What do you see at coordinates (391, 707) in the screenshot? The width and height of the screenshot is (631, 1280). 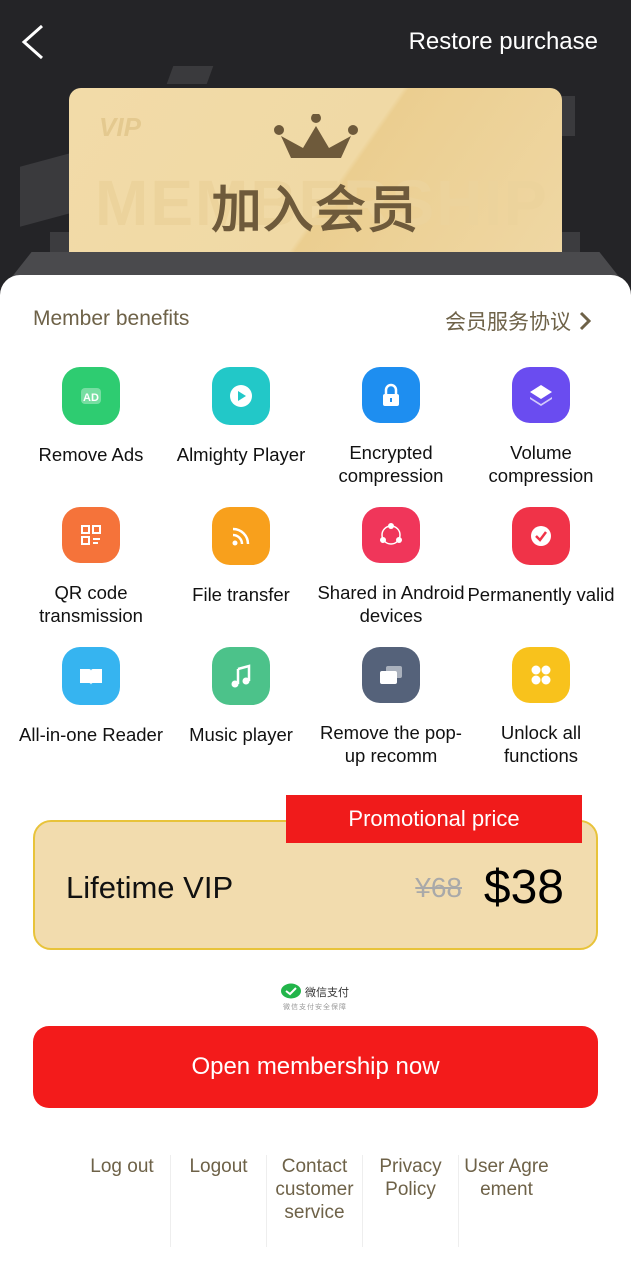 I see `benefit-item: Remove the pop-up recomm` at bounding box center [391, 707].